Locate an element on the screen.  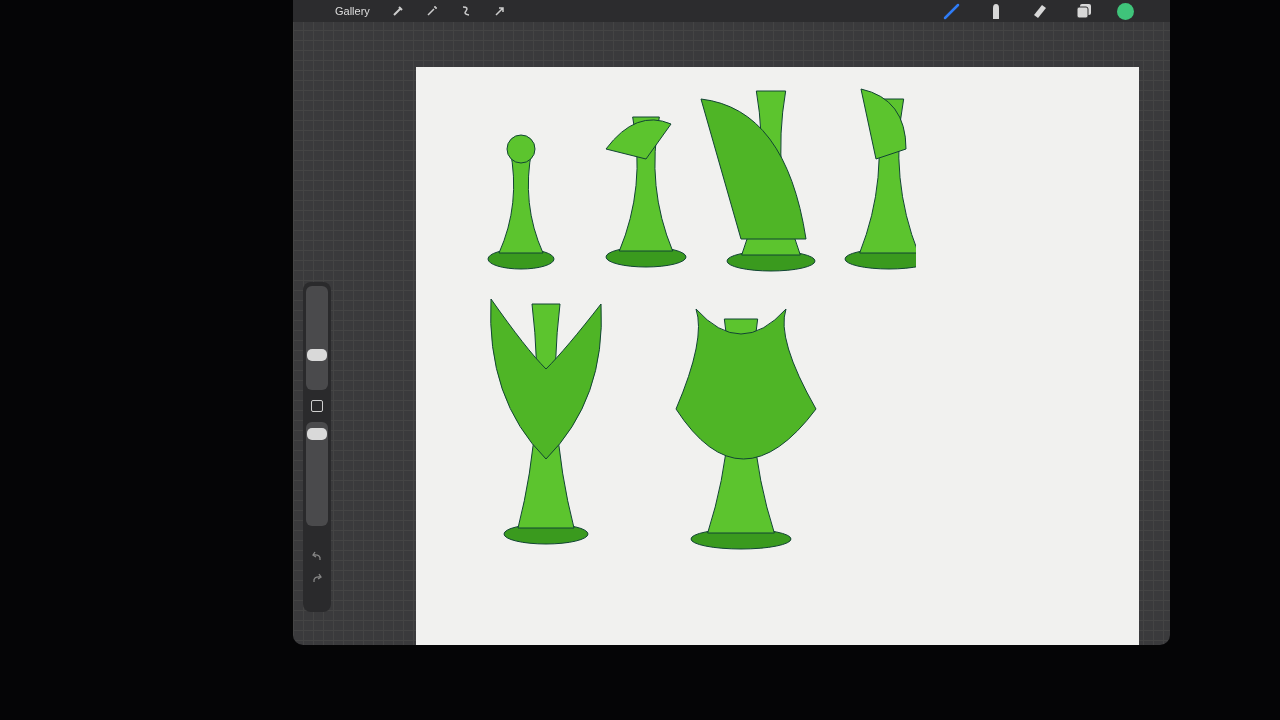
magic-wand-icon is located at coordinates (431, 11).